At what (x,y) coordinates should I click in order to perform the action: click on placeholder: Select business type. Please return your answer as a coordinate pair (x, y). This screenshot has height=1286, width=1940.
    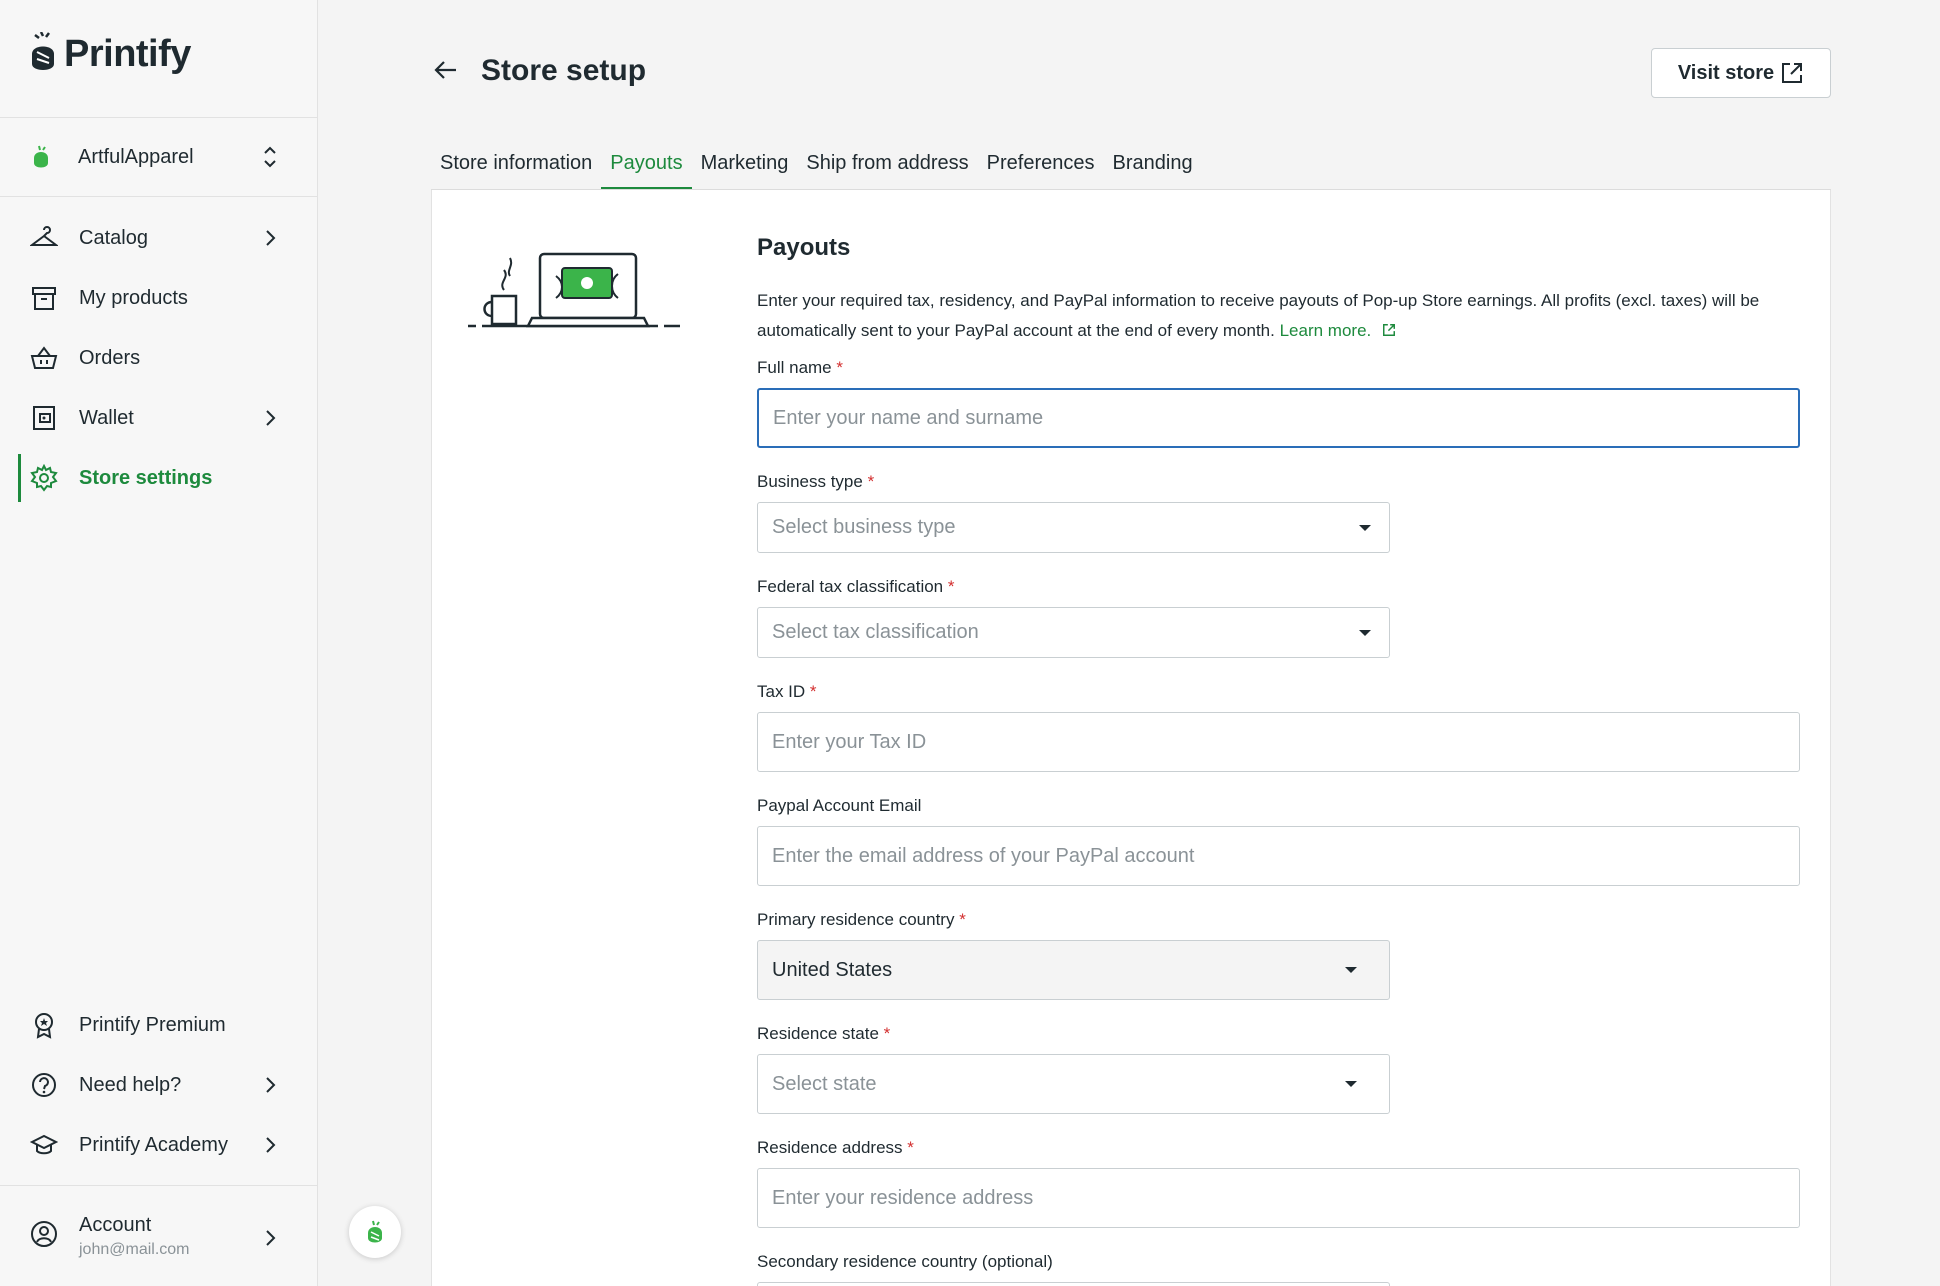
    Looking at the image, I should click on (864, 527).